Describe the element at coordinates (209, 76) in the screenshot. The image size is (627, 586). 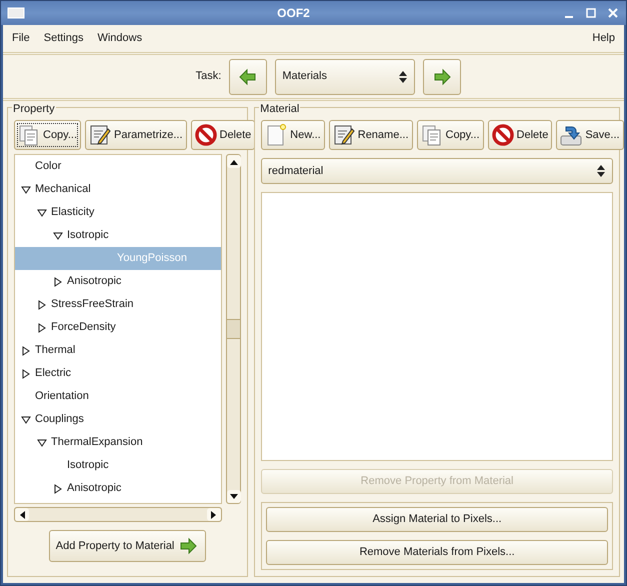
I see `task-label: Task:` at that location.